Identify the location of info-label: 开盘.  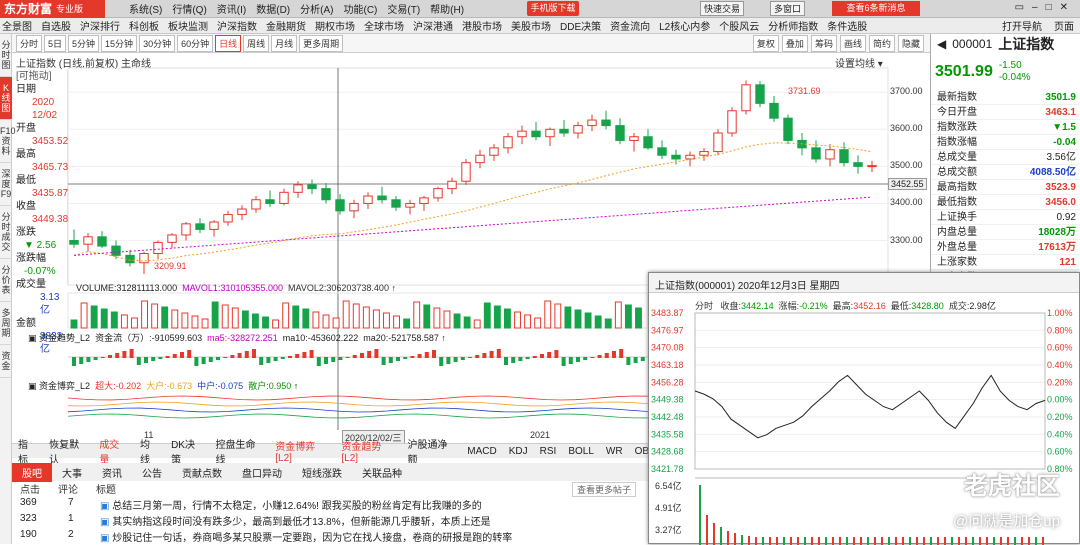
(26, 128).